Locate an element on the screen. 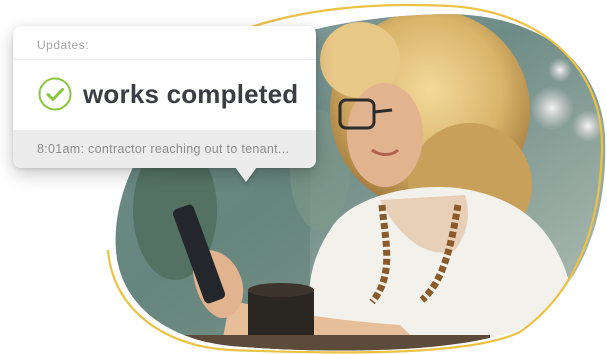  card-pointer is located at coordinates (246, 174).